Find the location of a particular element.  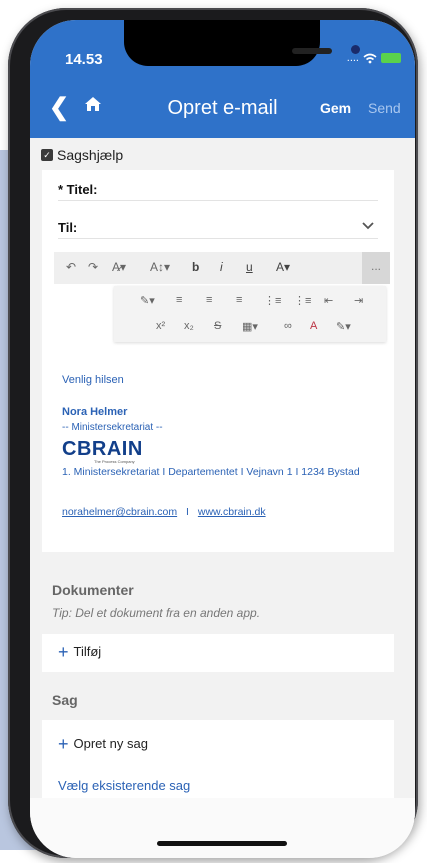

bold-button: b is located at coordinates (195, 267).